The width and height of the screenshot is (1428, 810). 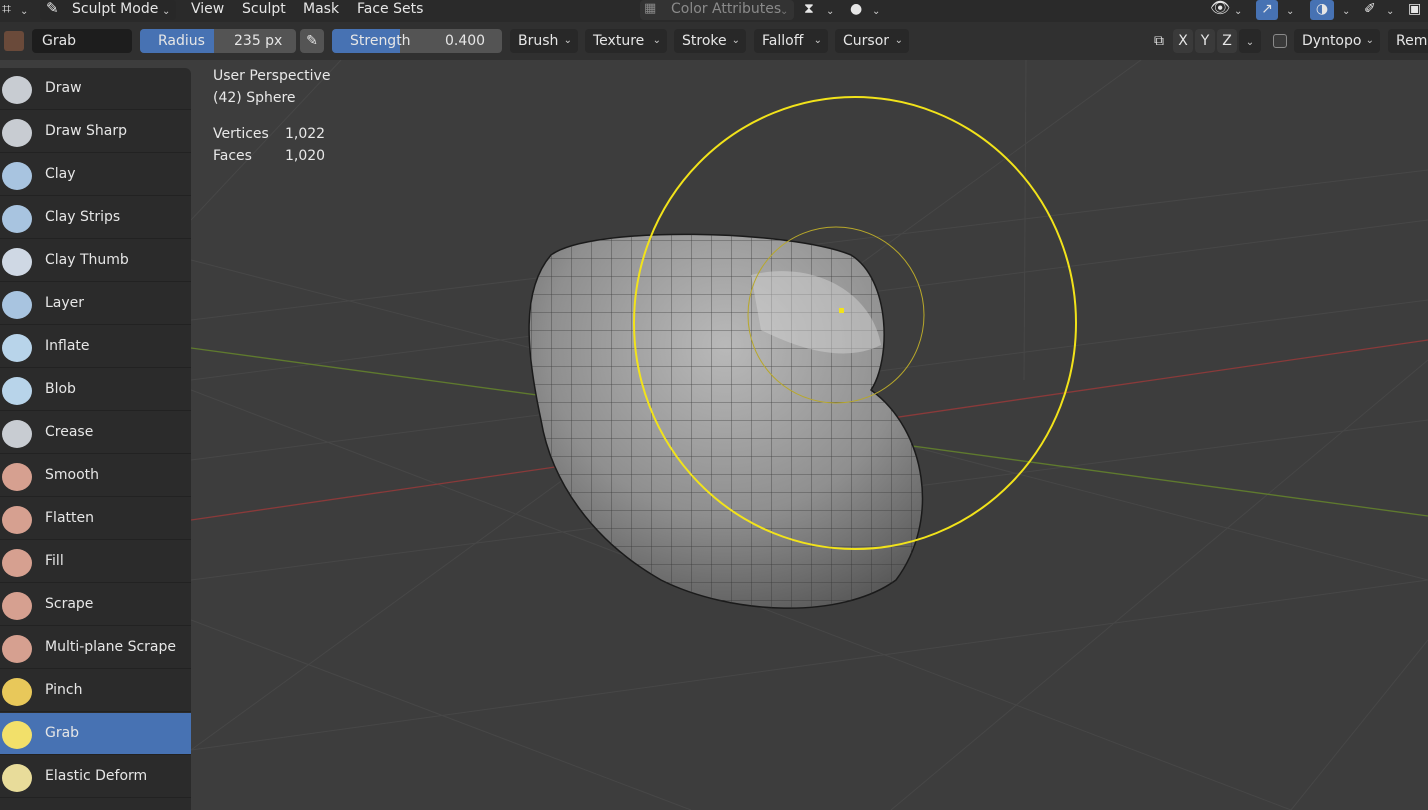 I want to click on editor-type-button: ⌗ ⌄, so click(x=16, y=11).